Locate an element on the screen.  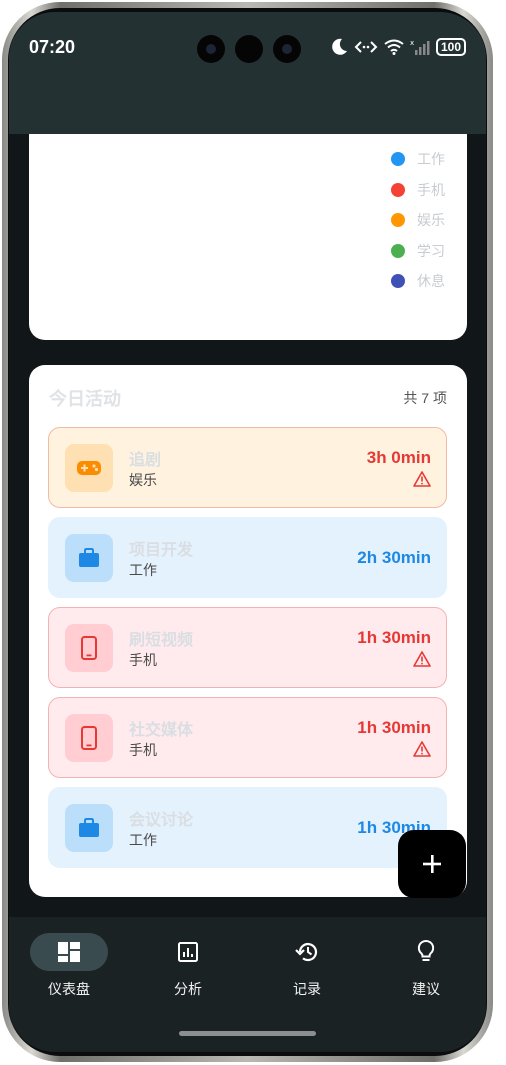
activity-count: 共 7 项 is located at coordinates (425, 398).